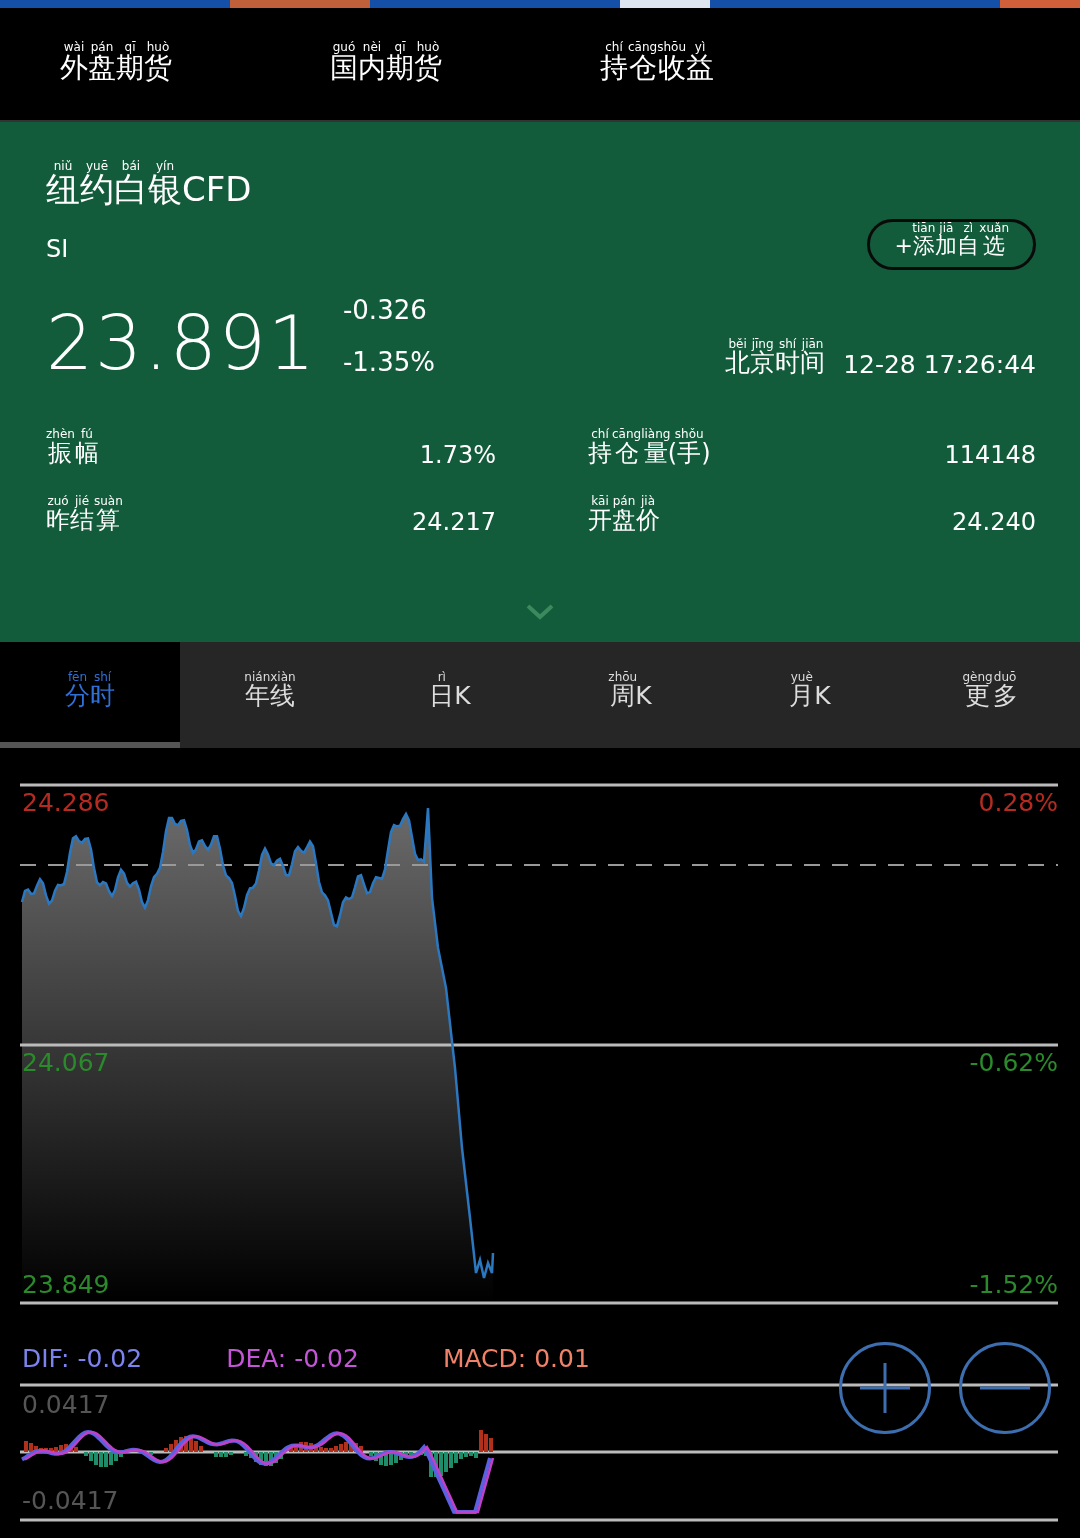  I want to click on indicator-value: DIF: -0.02, so click(82, 1358).